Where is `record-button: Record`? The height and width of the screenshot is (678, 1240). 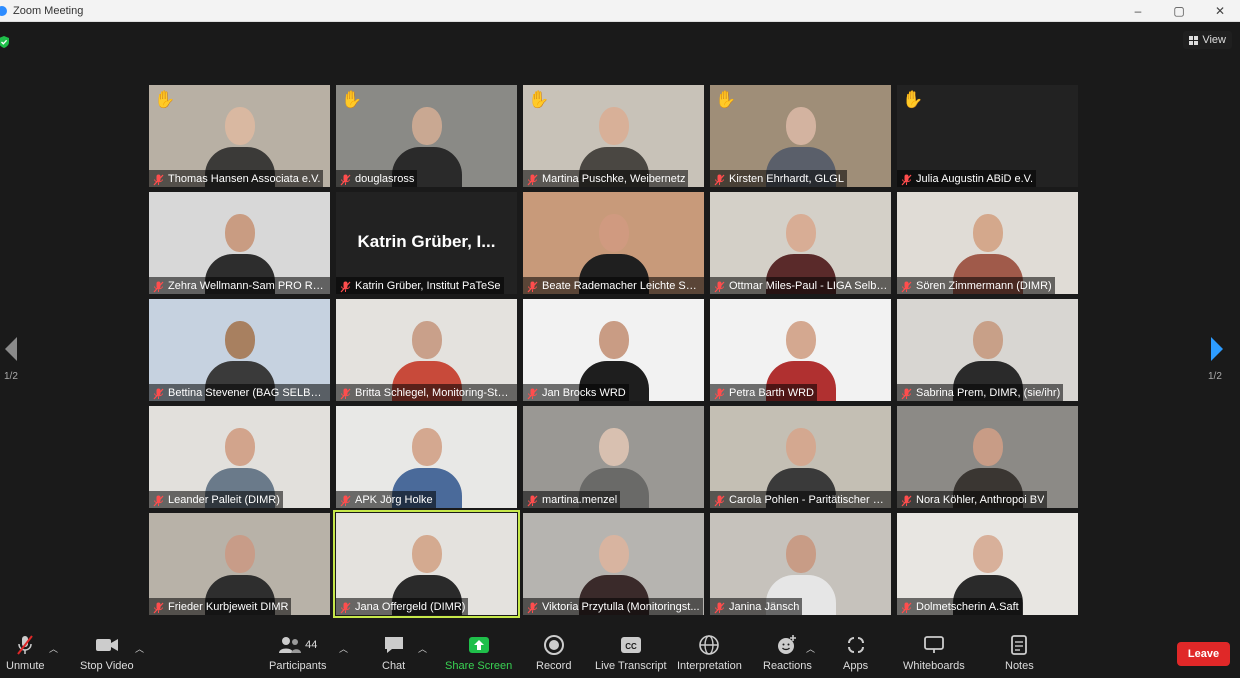 record-button: Record is located at coordinates (553, 653).